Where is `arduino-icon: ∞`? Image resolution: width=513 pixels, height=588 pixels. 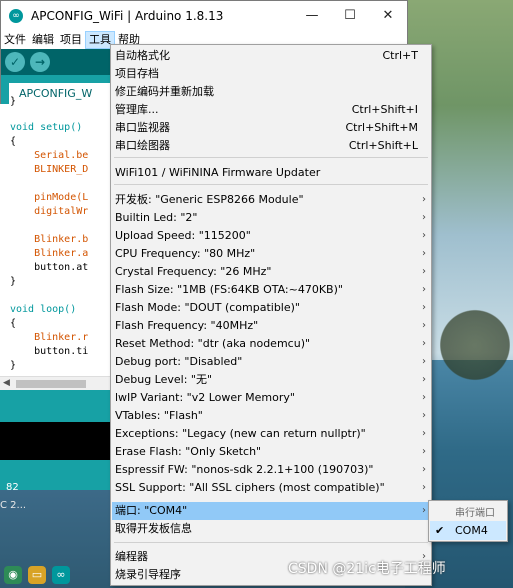
arduino-icon: ∞ is located at coordinates (16, 16).